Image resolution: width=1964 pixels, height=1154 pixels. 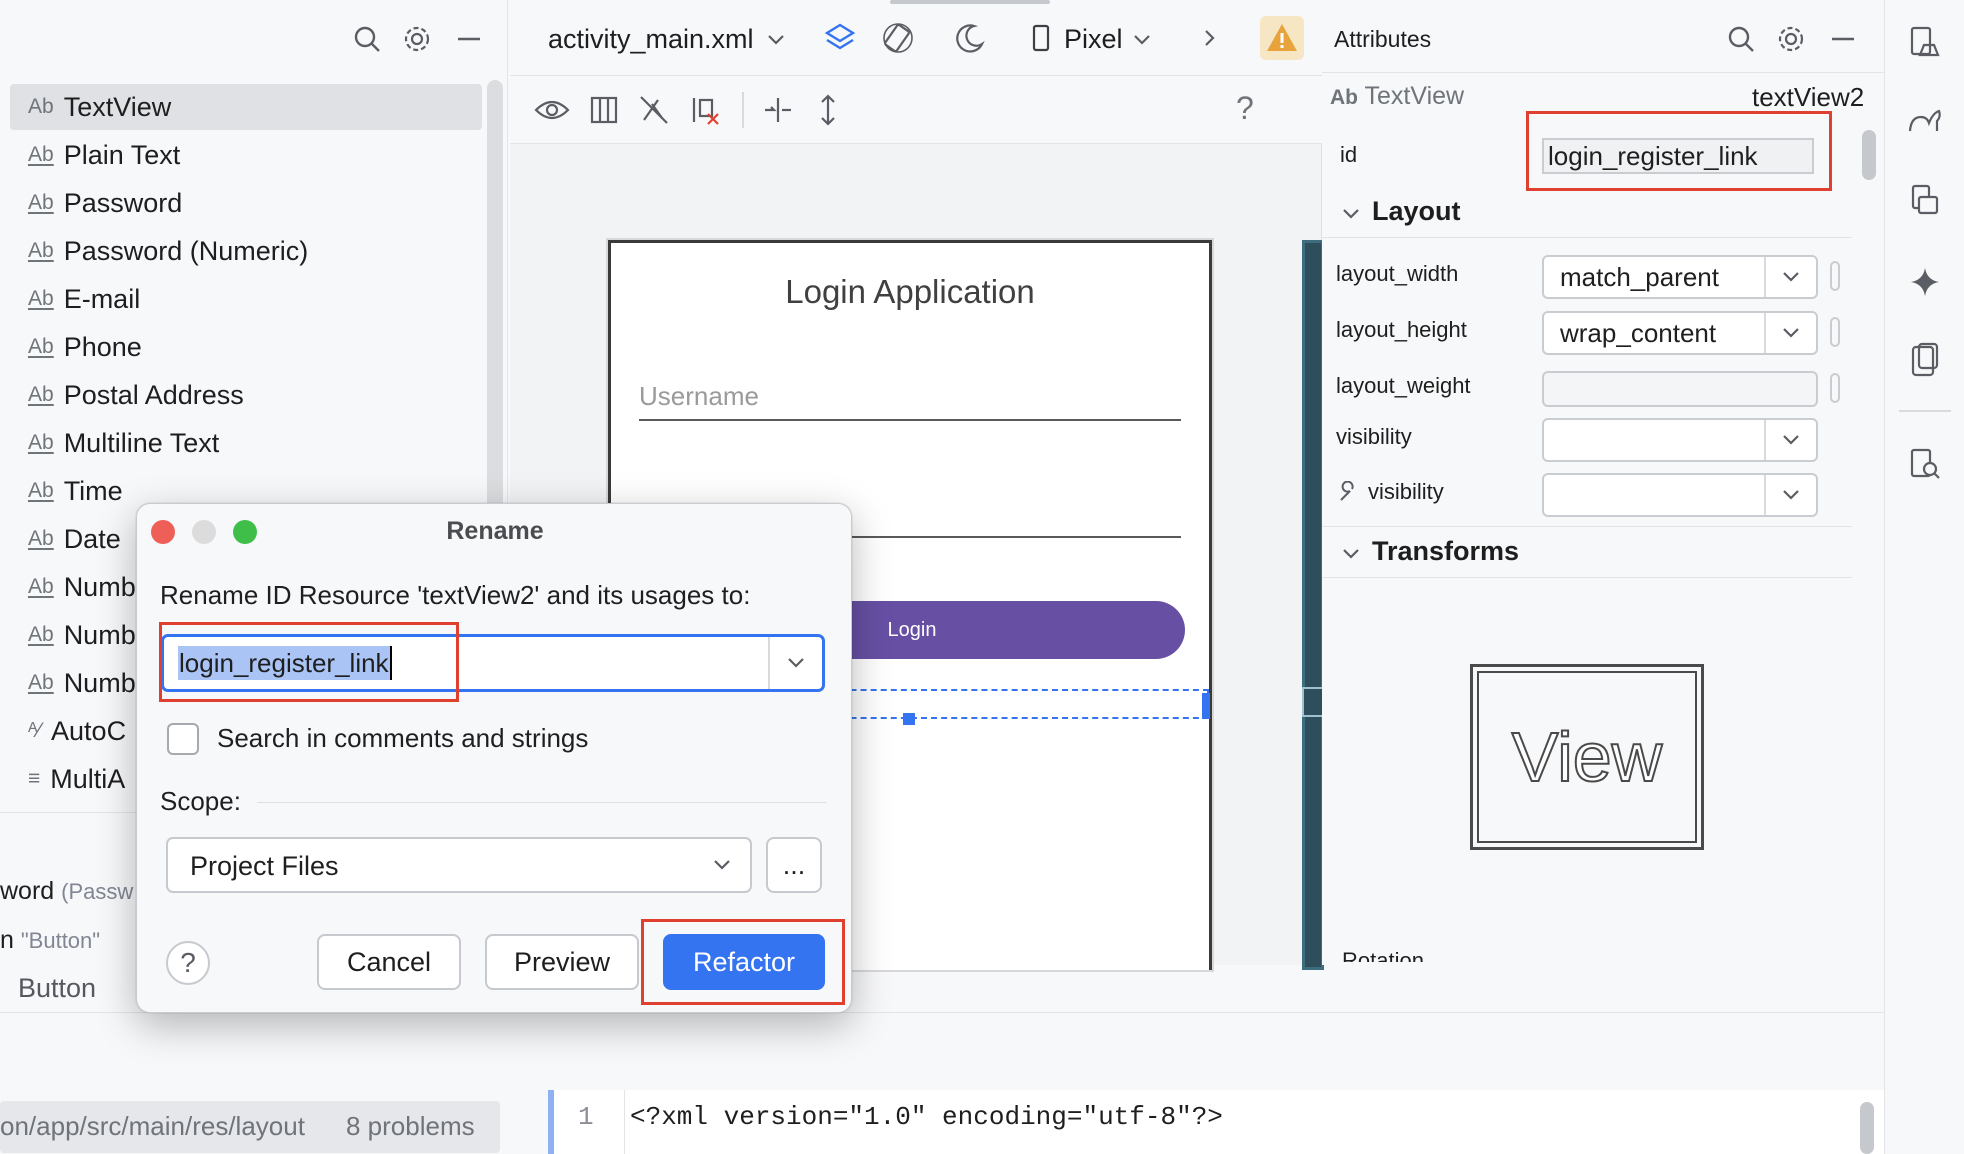 I want to click on scope-label: Scope:, so click(x=200, y=801).